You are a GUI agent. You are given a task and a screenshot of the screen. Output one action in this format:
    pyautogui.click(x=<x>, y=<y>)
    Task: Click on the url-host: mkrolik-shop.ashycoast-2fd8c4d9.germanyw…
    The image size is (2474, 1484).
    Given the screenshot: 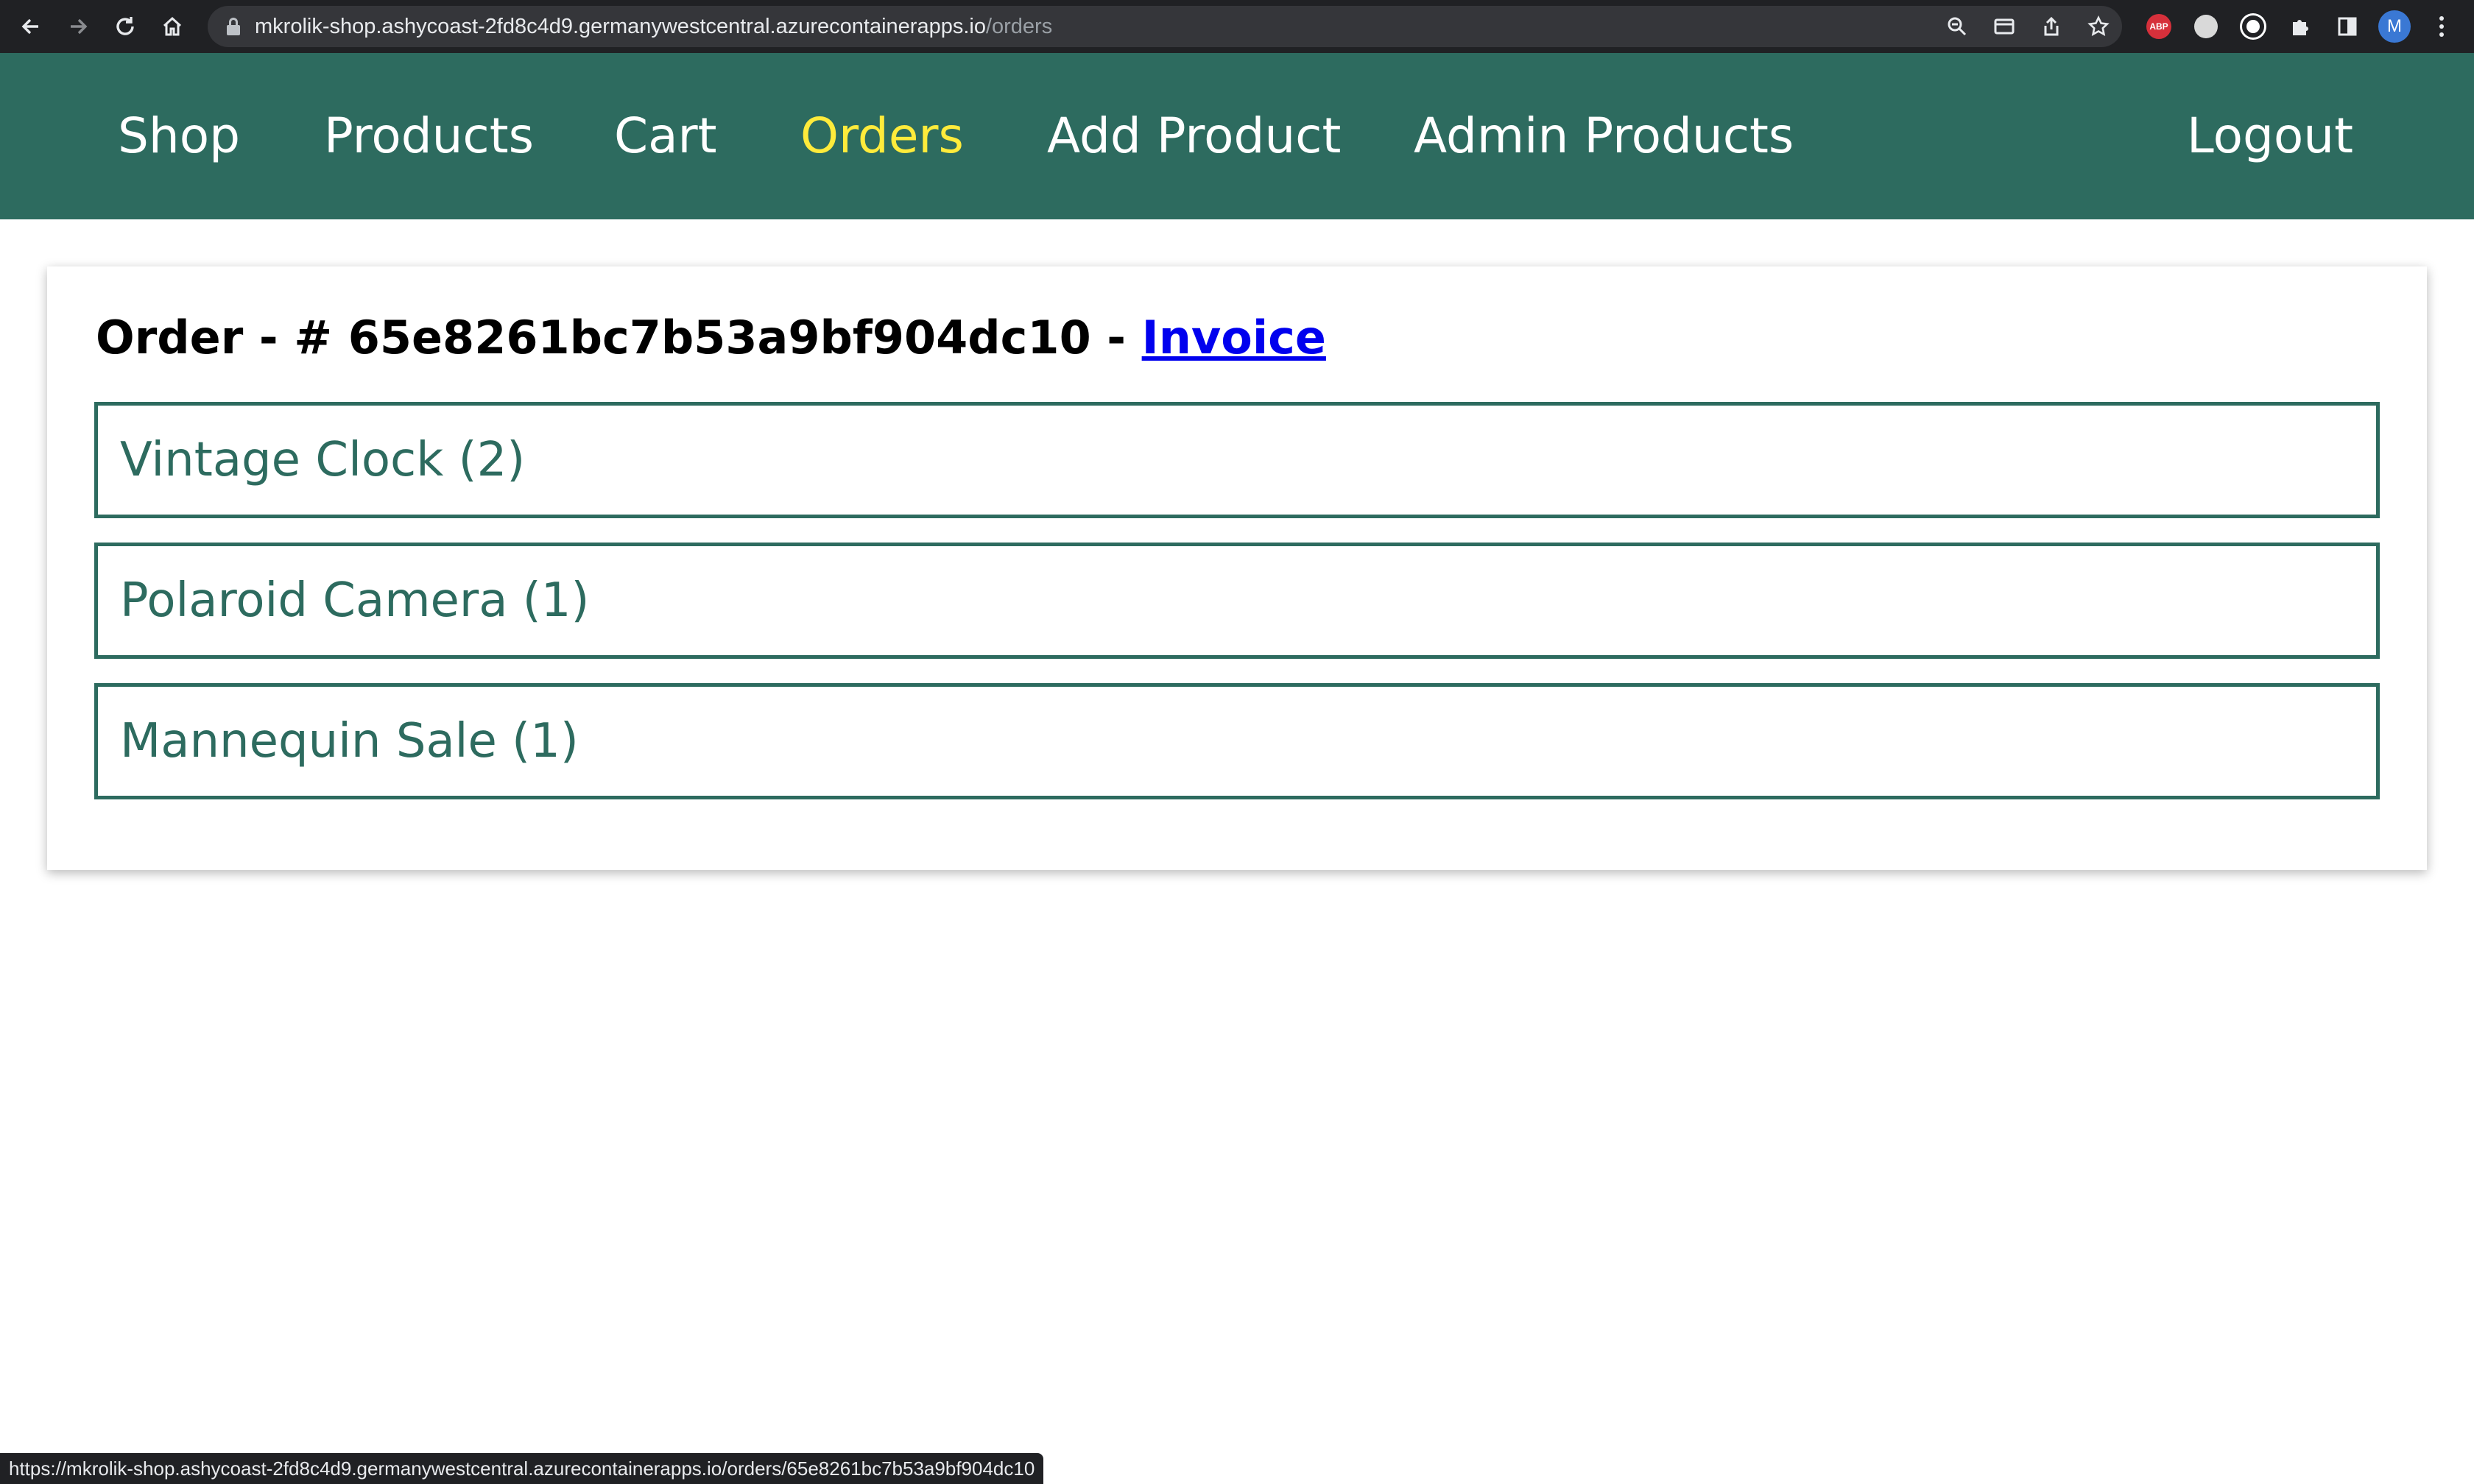 What is the action you would take?
    pyautogui.click(x=621, y=26)
    